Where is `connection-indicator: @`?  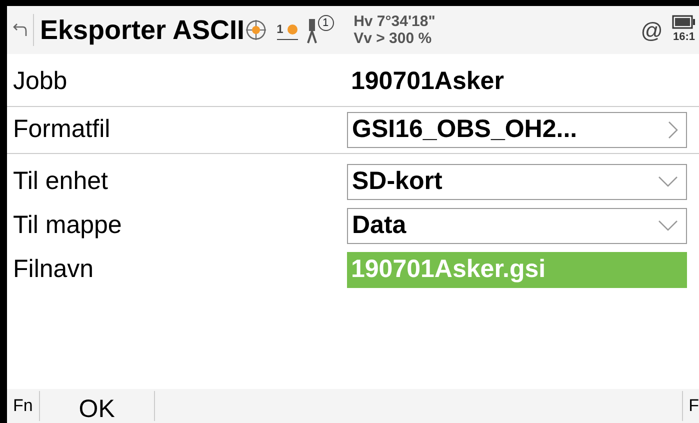 connection-indicator: @ is located at coordinates (651, 30).